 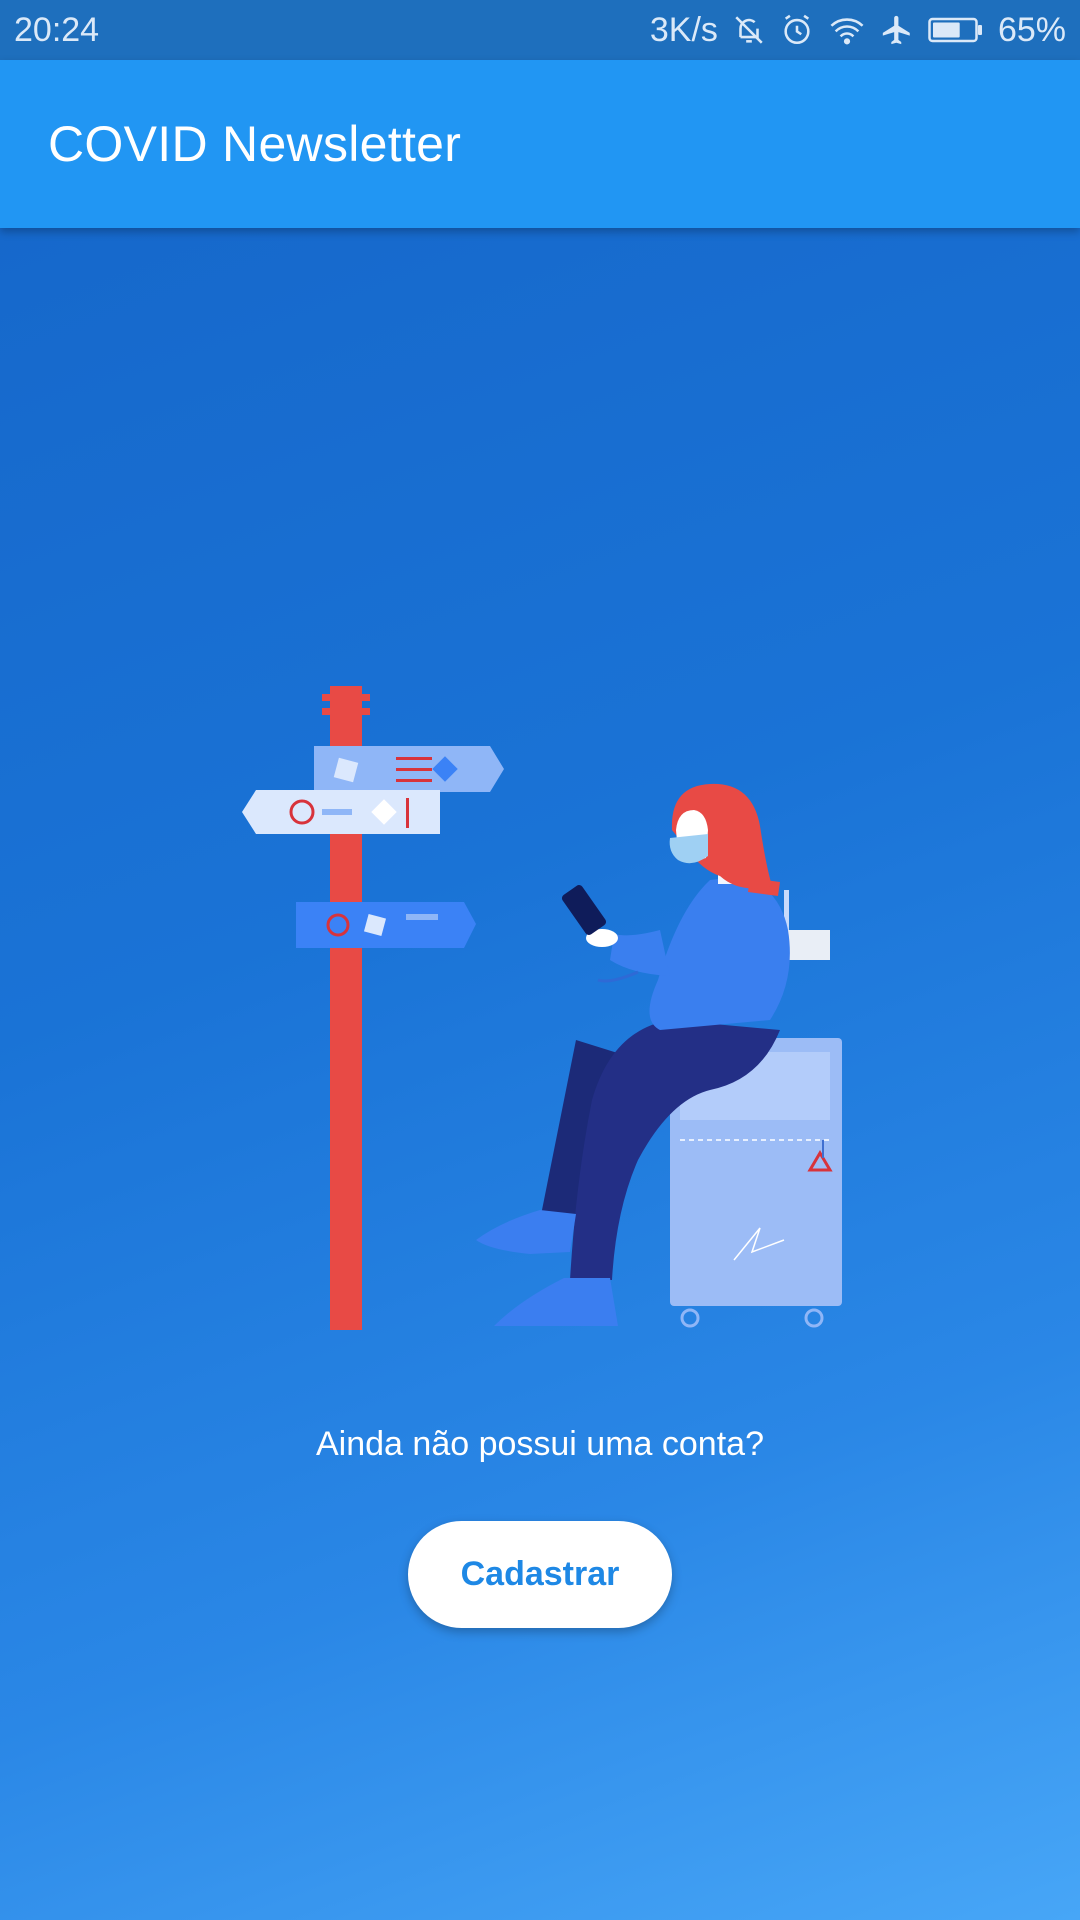 What do you see at coordinates (373, 1008) in the screenshot?
I see `signpost-illustration` at bounding box center [373, 1008].